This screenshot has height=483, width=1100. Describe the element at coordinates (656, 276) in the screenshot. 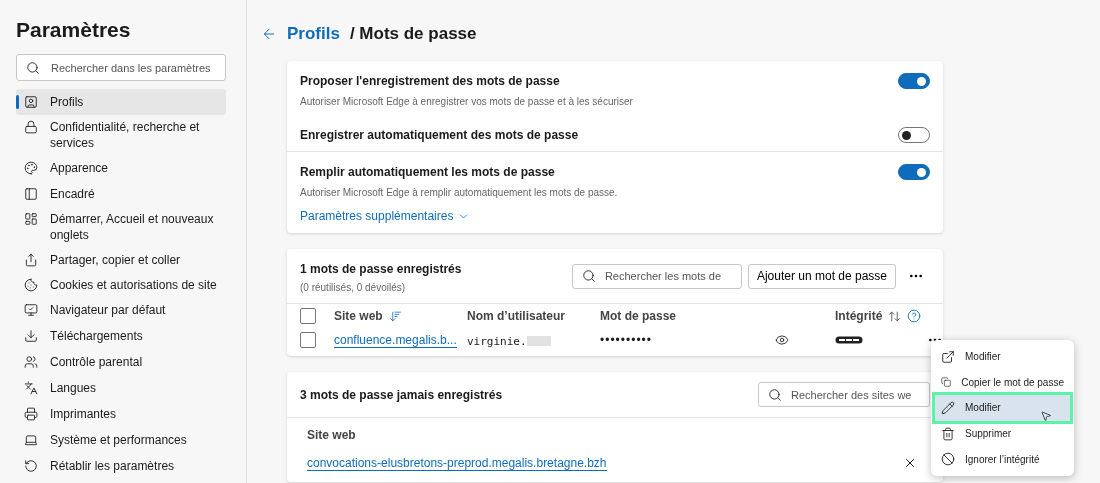

I see `search-field: Rechercher les mots de` at that location.